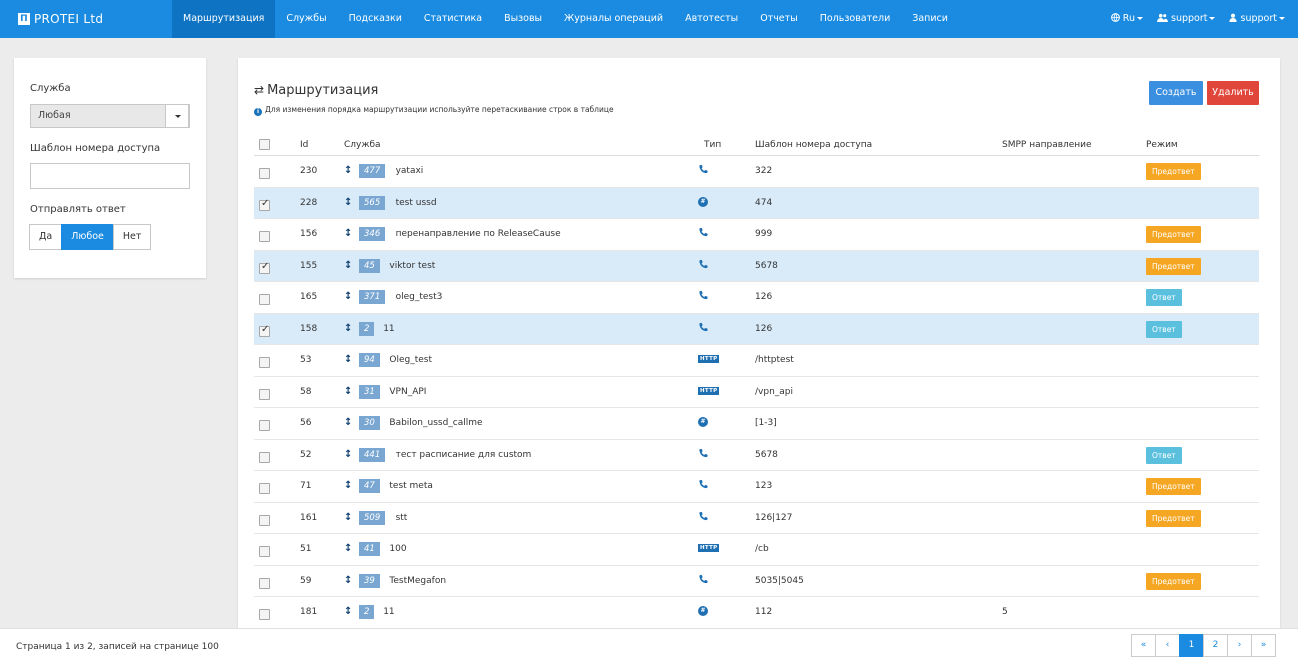 The height and width of the screenshot is (662, 1298). I want to click on nav-item-routing: Маршрутизация, so click(224, 19).